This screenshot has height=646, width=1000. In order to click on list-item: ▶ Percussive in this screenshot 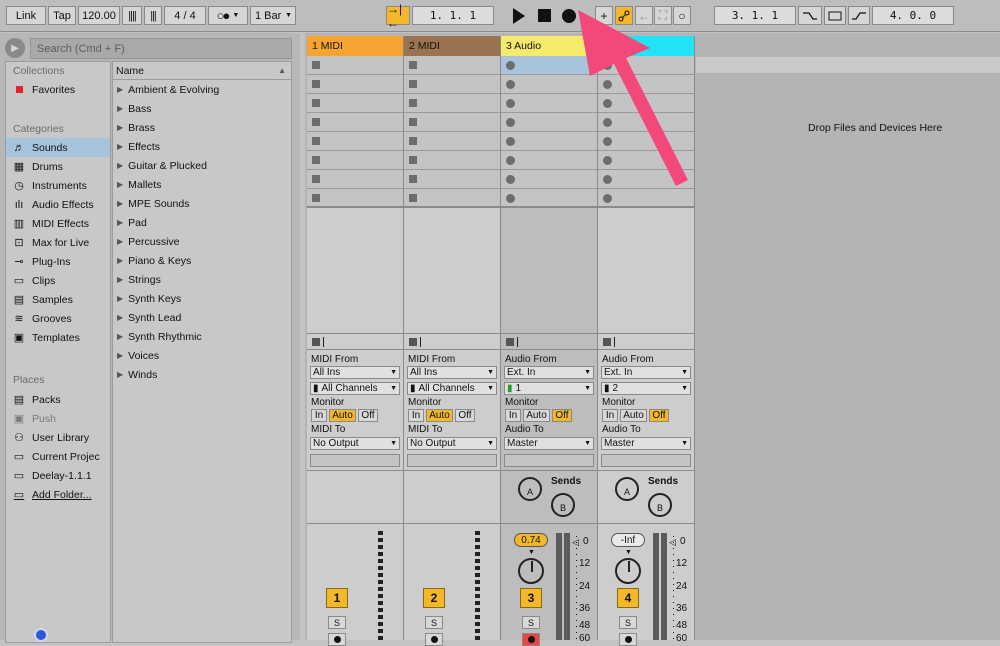, I will do `click(148, 241)`.